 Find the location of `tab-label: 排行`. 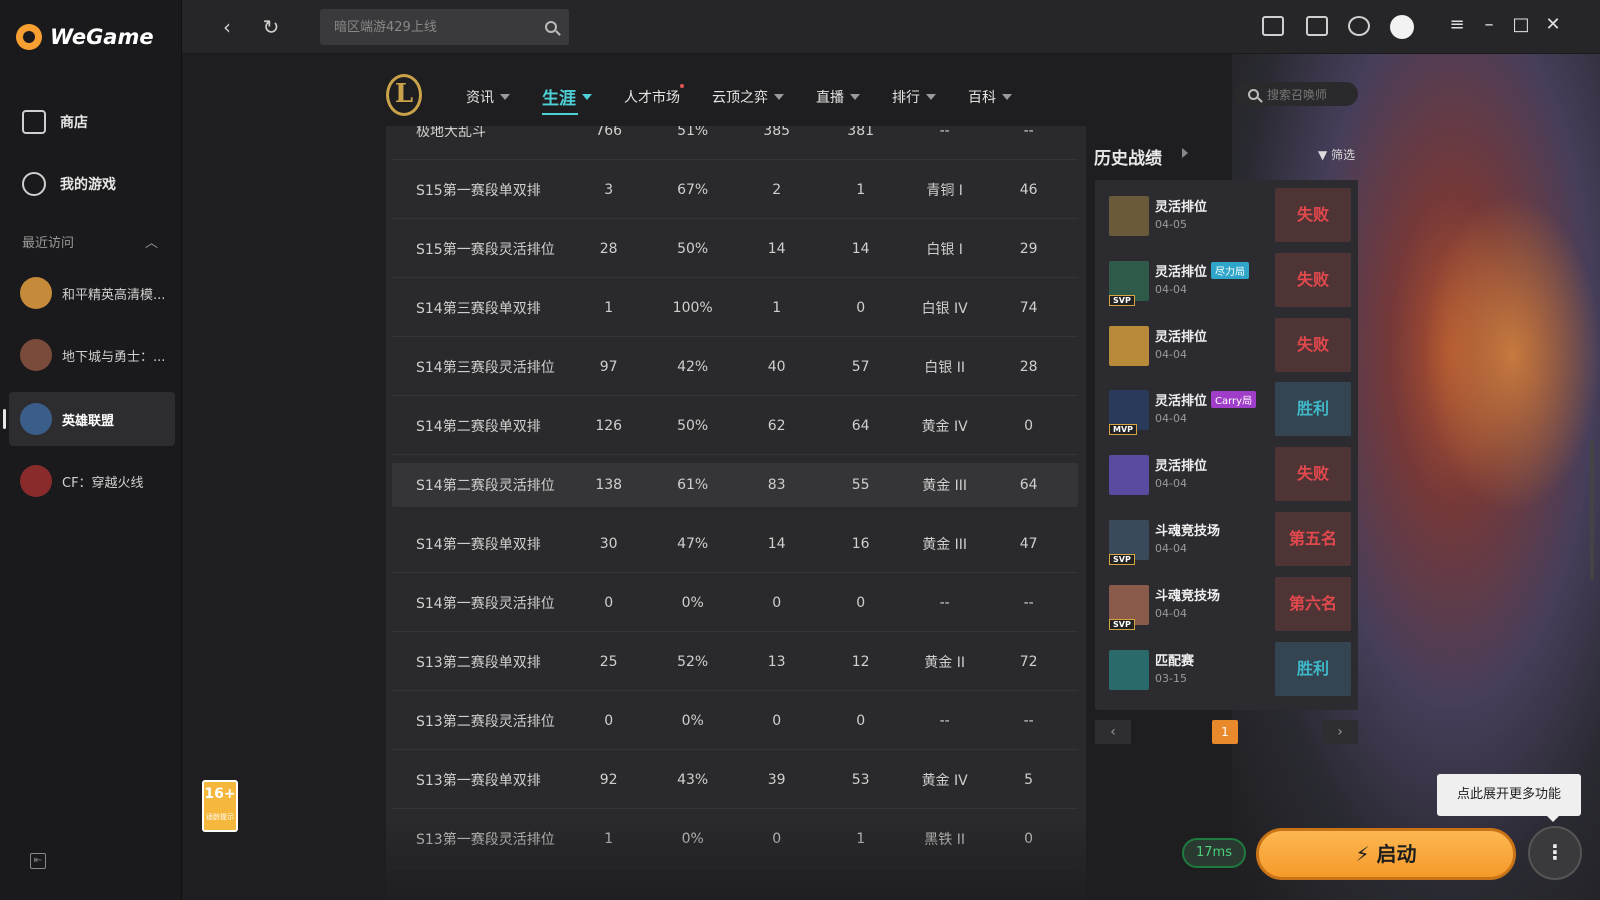

tab-label: 排行 is located at coordinates (906, 97).